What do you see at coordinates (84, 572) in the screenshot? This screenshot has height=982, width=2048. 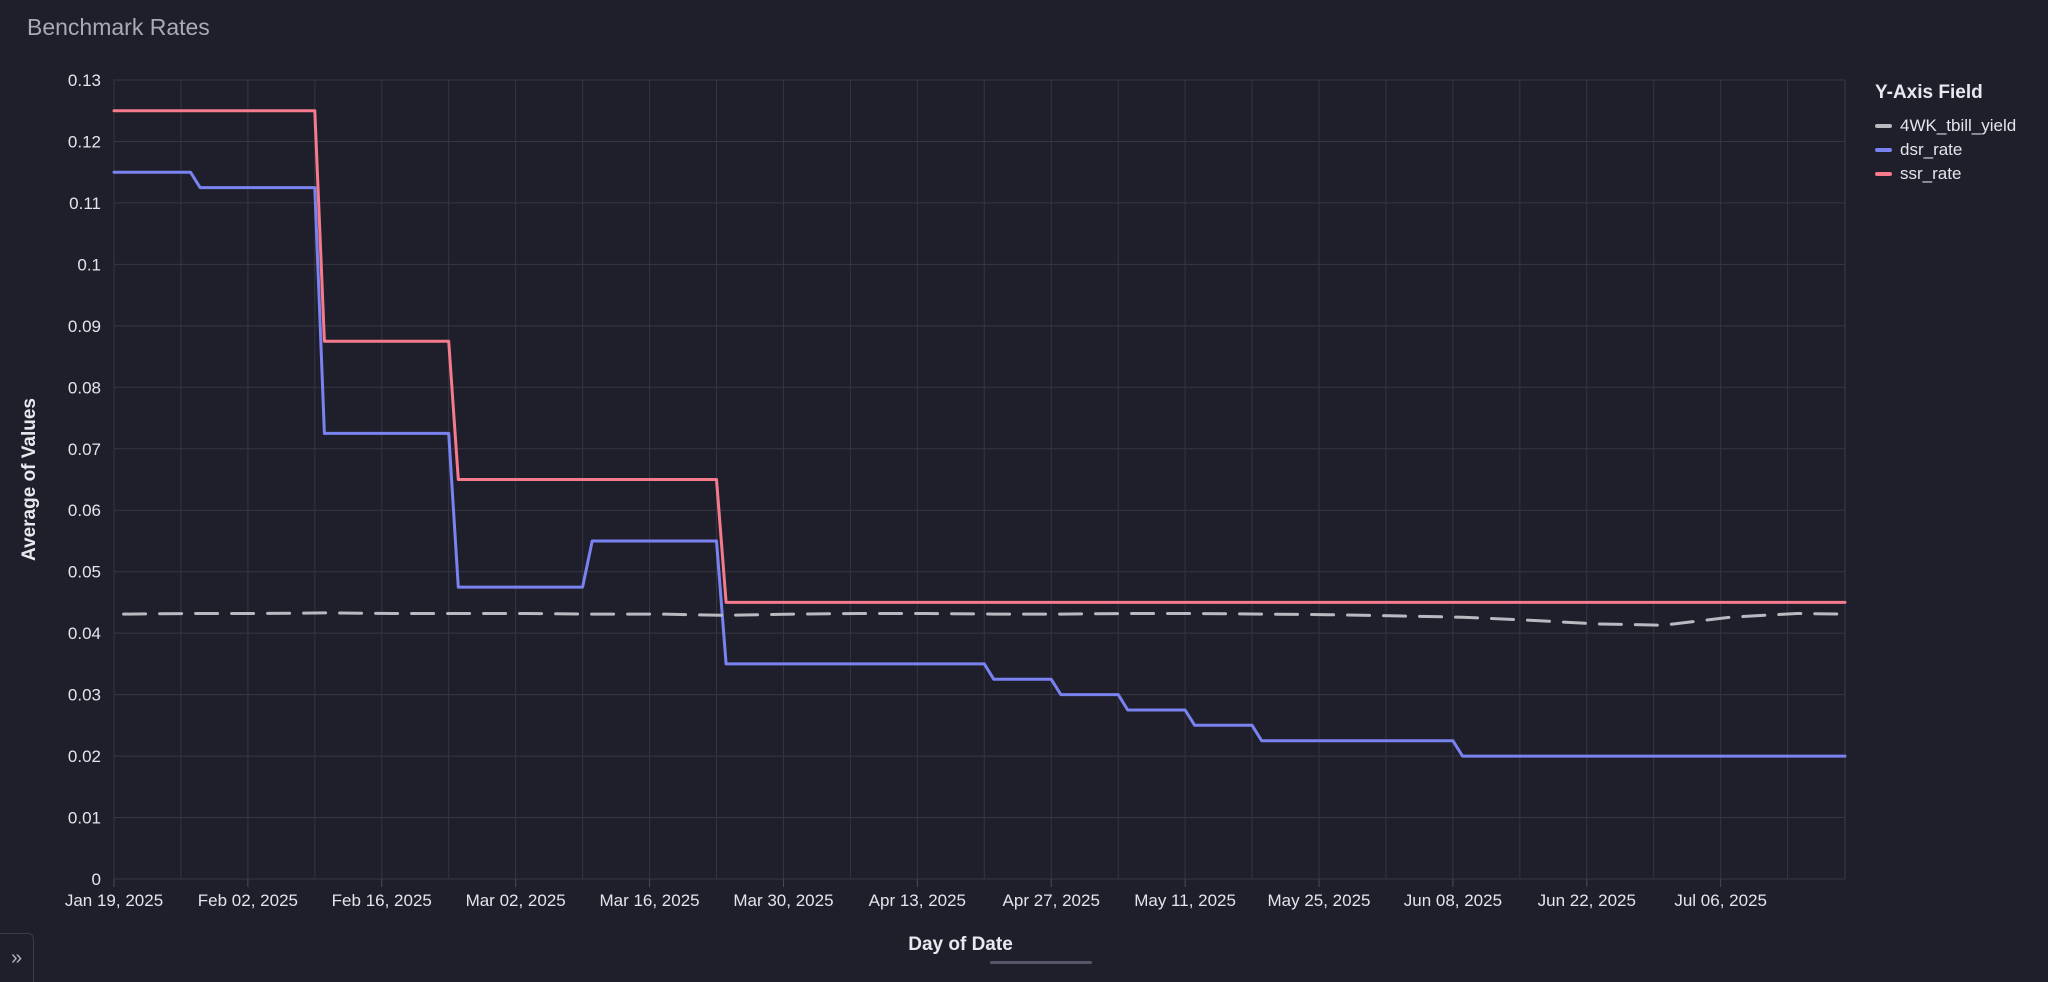 I see `y-tick-label: 0.05` at bounding box center [84, 572].